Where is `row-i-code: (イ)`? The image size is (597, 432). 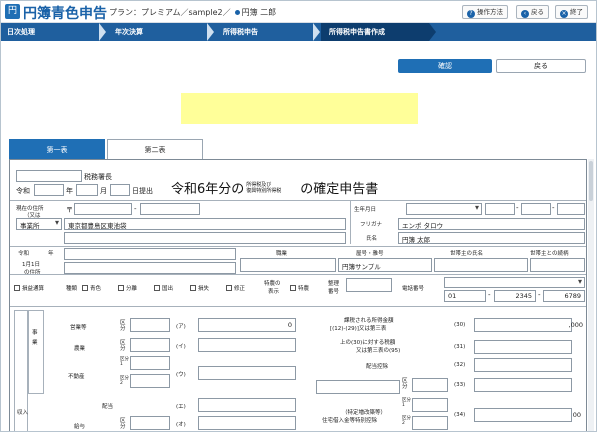
row-i-code: (イ) is located at coordinates (181, 347).